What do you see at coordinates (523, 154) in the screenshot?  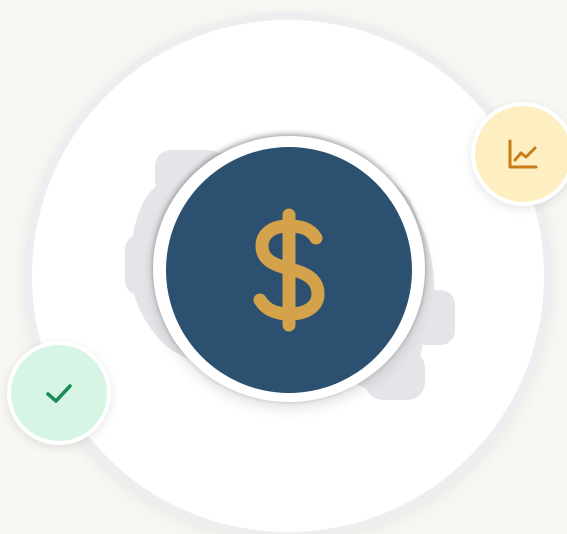 I see `line-chart-icon` at bounding box center [523, 154].